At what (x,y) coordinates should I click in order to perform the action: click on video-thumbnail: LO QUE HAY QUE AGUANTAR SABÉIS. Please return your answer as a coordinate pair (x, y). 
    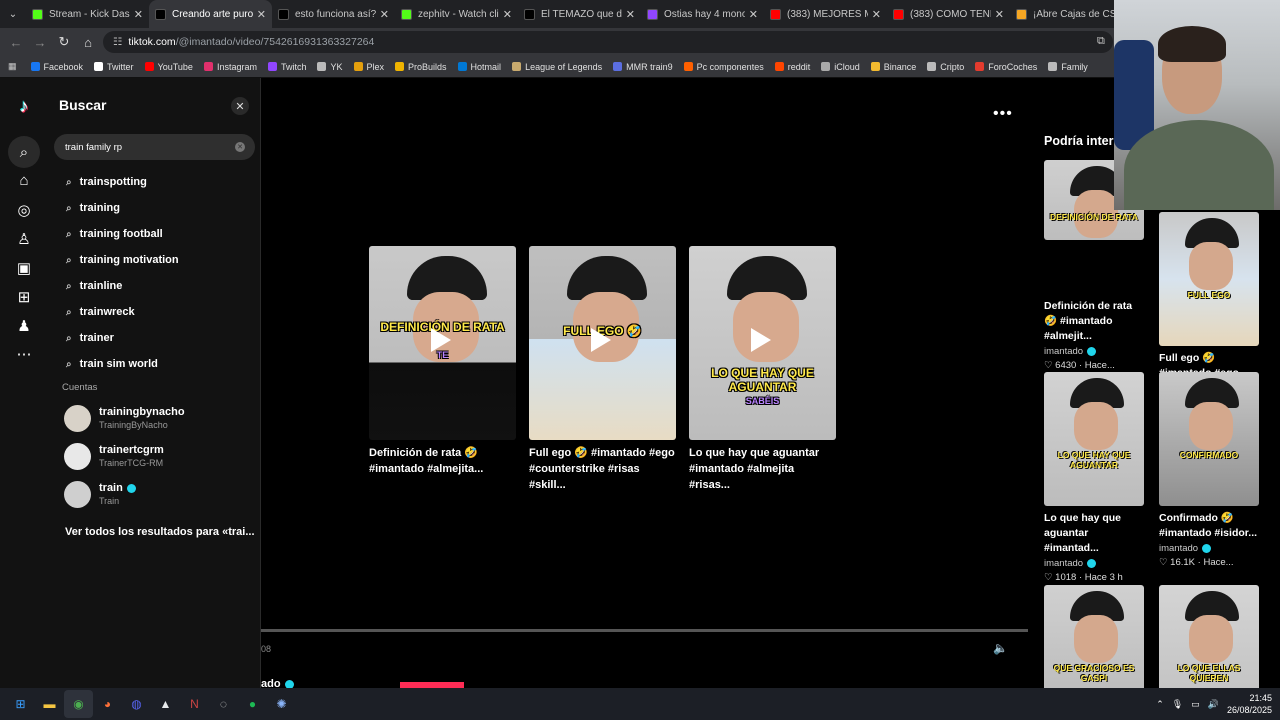
    Looking at the image, I should click on (762, 343).